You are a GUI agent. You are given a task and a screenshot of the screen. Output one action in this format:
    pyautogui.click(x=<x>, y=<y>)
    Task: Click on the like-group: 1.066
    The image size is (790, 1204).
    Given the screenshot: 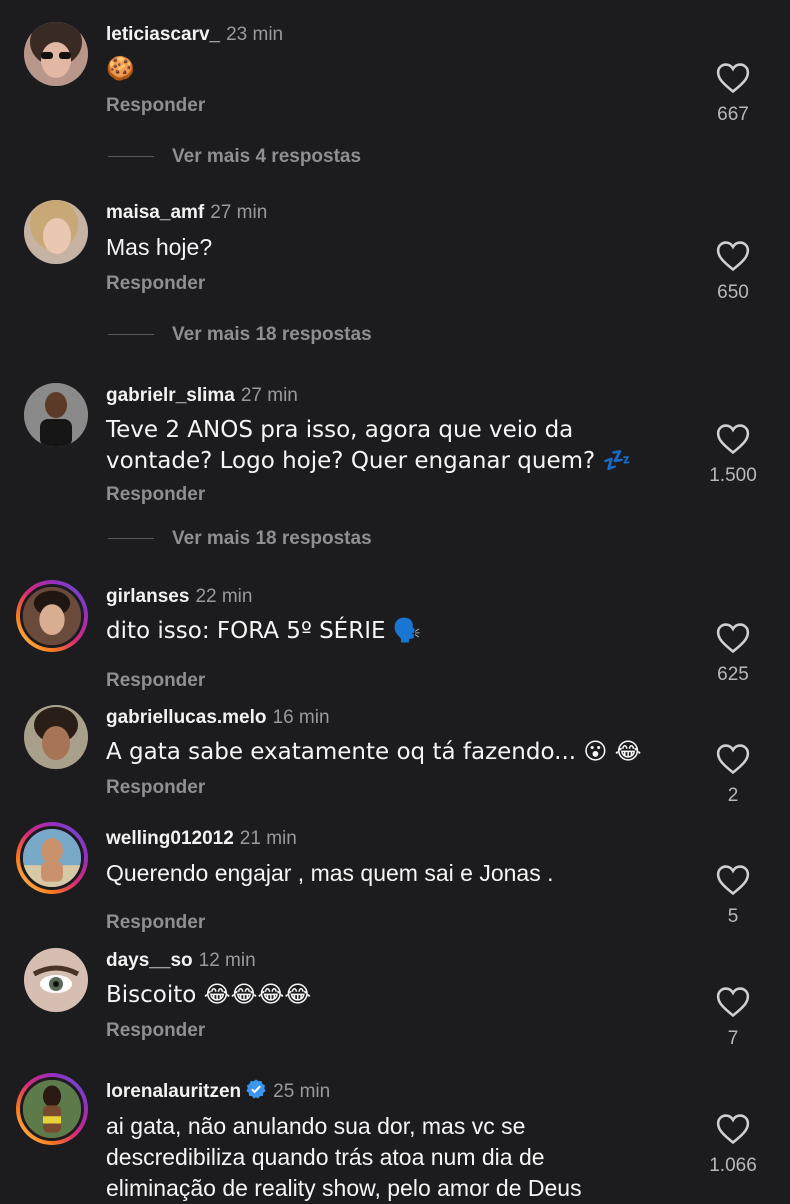 What is the action you would take?
    pyautogui.click(x=733, y=1145)
    